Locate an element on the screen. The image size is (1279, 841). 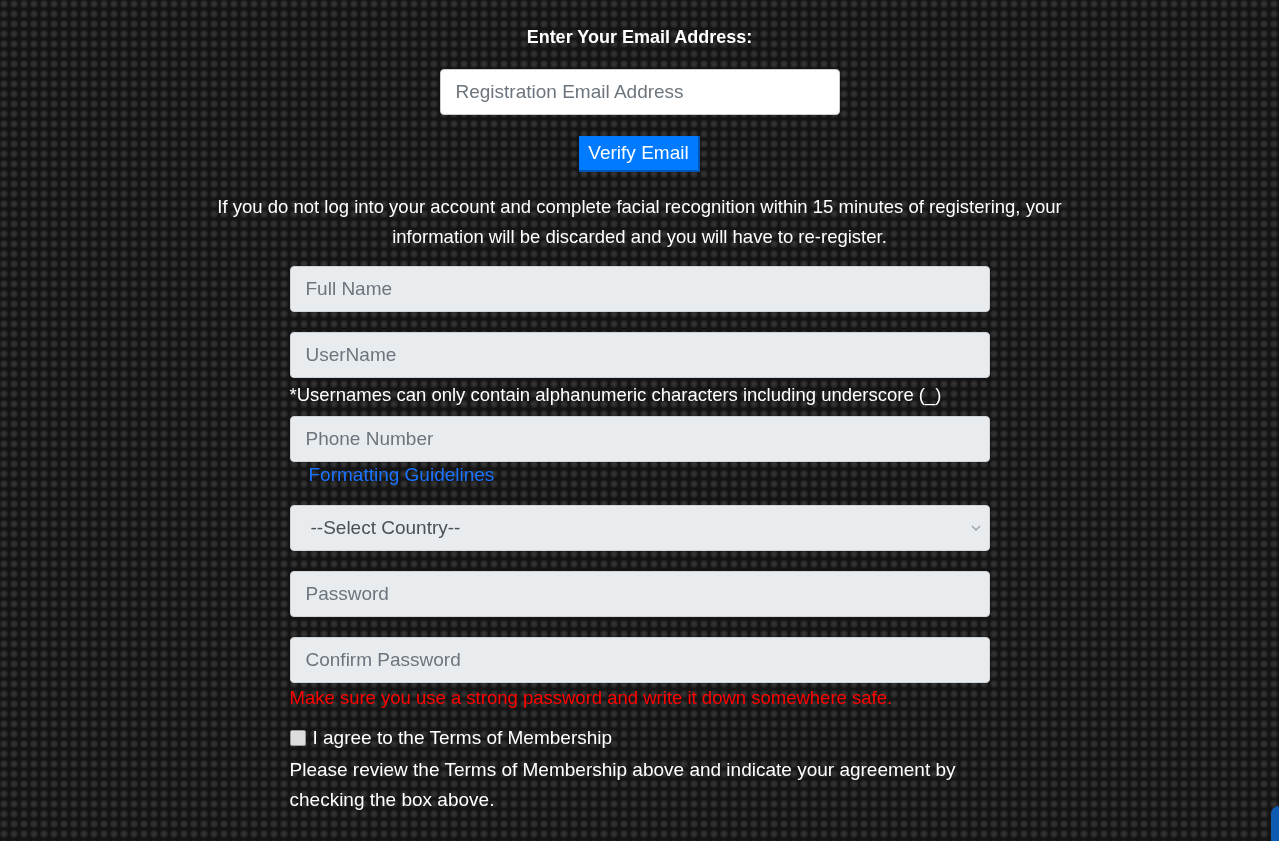
notice-text: If you do not log into your account and complete facial recognition within 15 minutes of registering, your information will be discarded and you will have to re-register. is located at coordinates (639, 222).